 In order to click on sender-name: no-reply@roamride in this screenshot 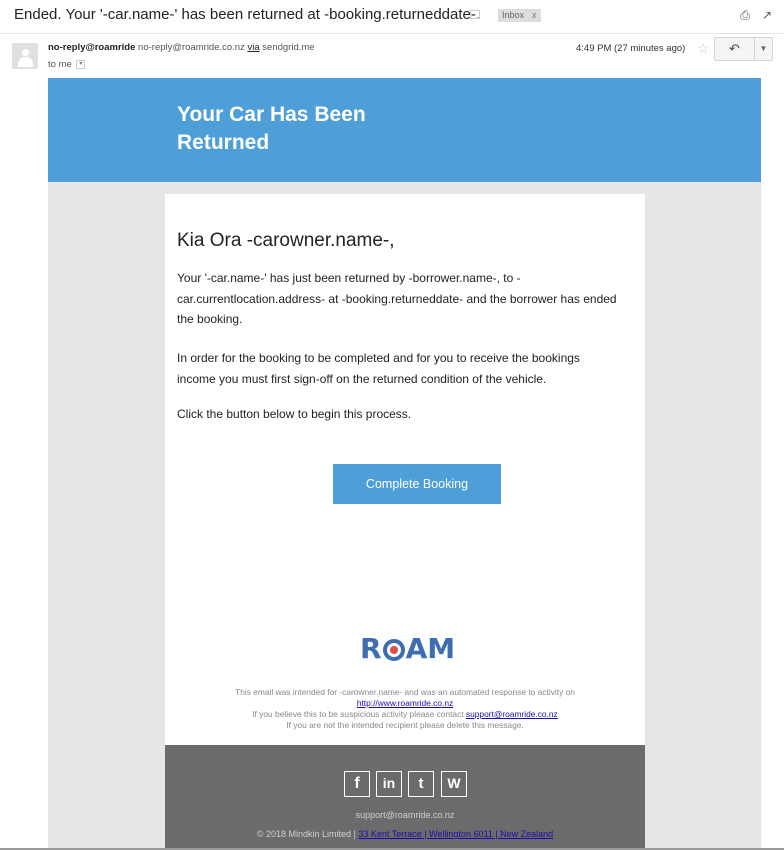, I will do `click(91, 47)`.